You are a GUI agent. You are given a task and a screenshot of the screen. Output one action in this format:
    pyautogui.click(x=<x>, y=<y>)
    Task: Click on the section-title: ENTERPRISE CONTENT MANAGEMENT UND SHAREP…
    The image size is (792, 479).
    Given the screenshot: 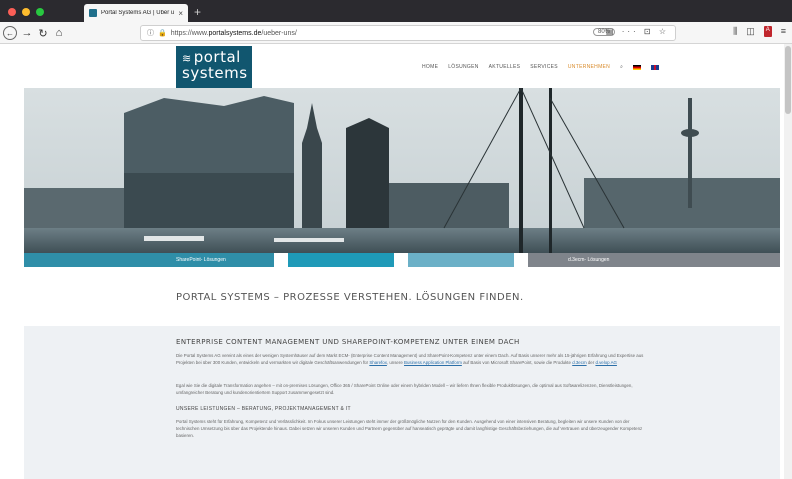 What is the action you would take?
    pyautogui.click(x=348, y=342)
    